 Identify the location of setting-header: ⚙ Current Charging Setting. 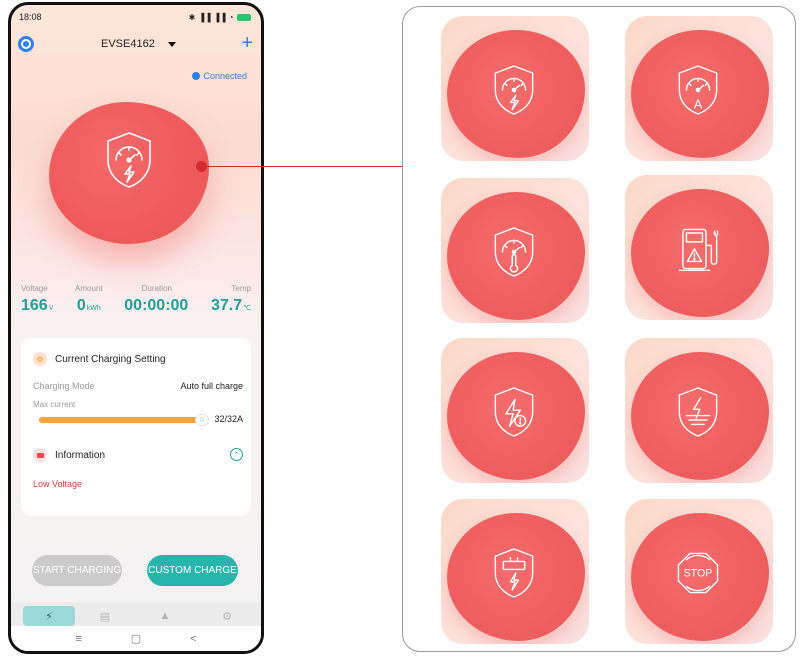
(99, 359).